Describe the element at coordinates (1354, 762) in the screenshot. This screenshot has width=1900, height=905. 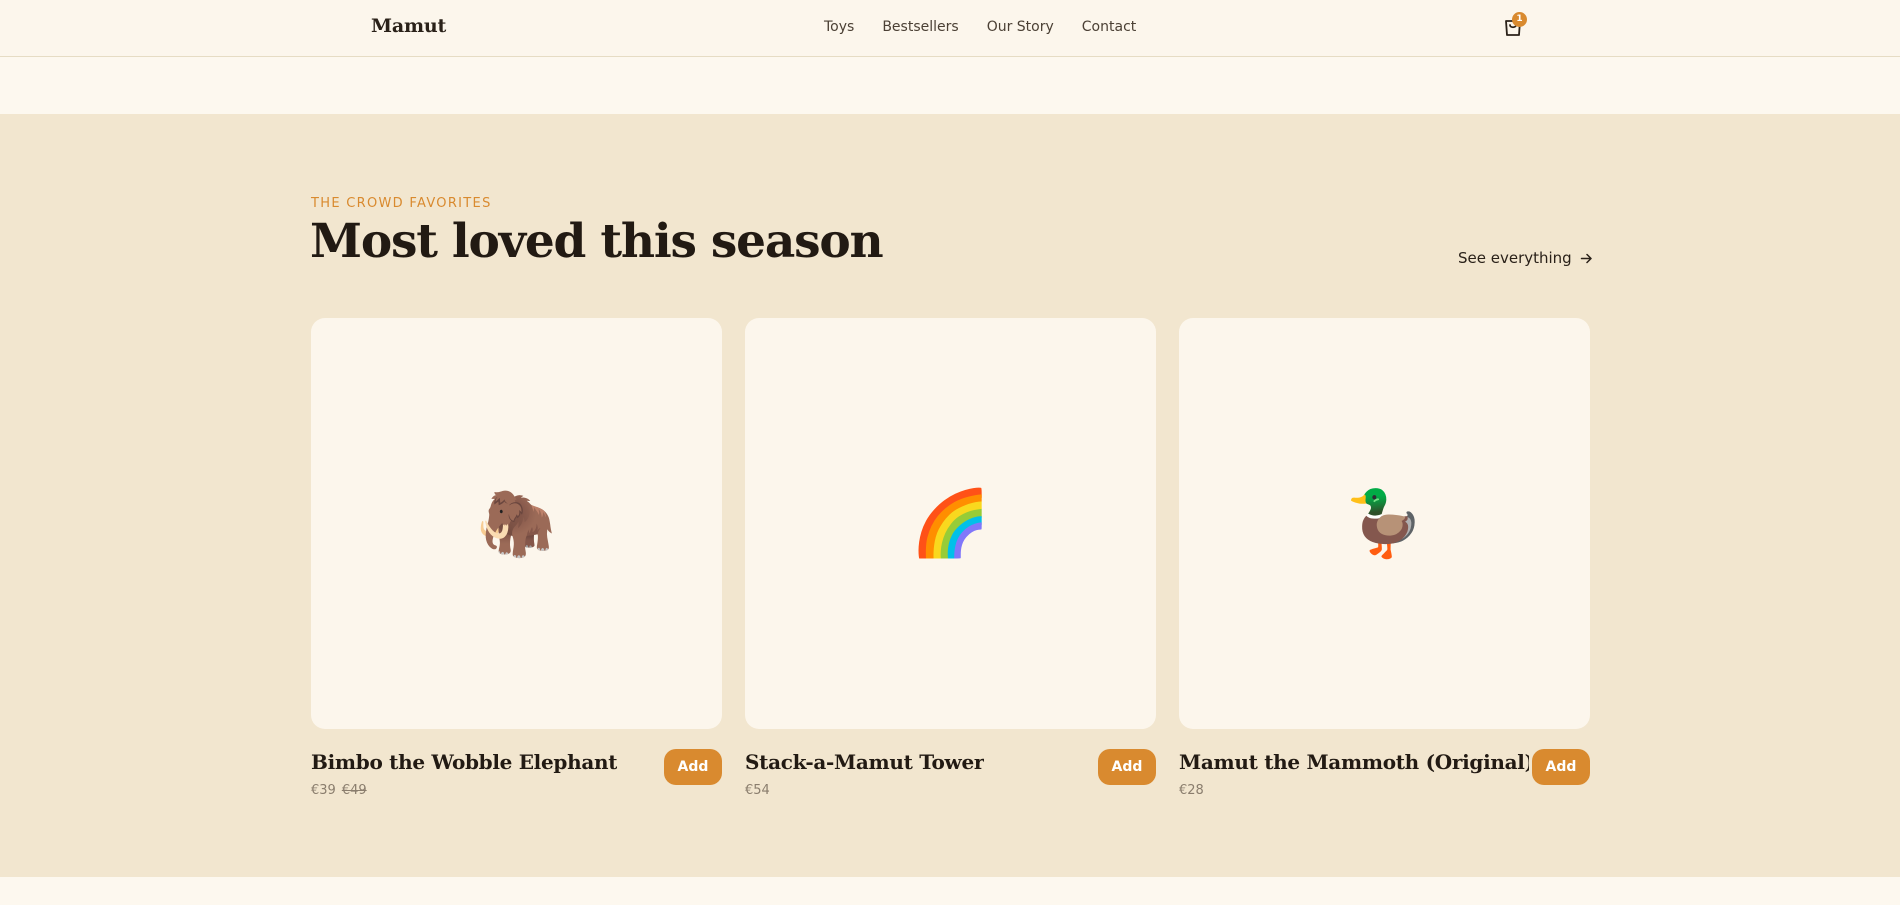
I see `product-name: Mamut the Mammoth (Original)` at that location.